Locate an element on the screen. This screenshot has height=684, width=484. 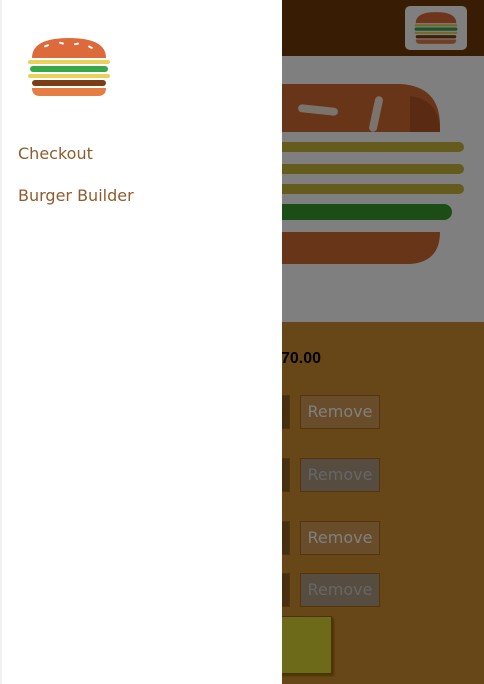
nav-item-checkout: Checkout is located at coordinates (55, 153).